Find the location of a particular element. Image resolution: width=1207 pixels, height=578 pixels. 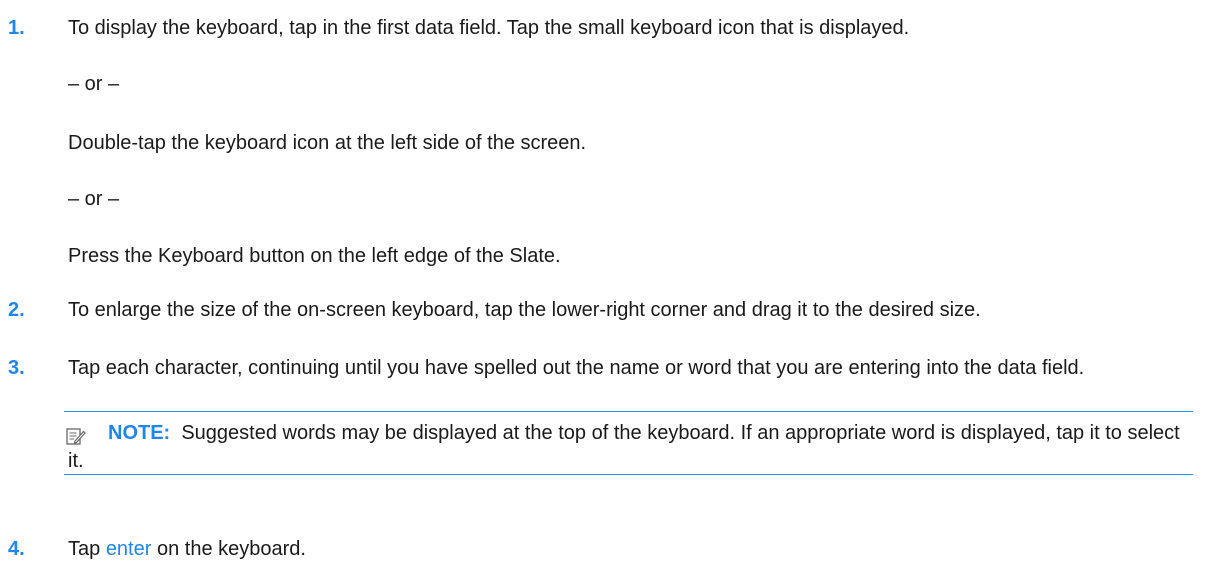

note-bottom-rule is located at coordinates (628, 474).